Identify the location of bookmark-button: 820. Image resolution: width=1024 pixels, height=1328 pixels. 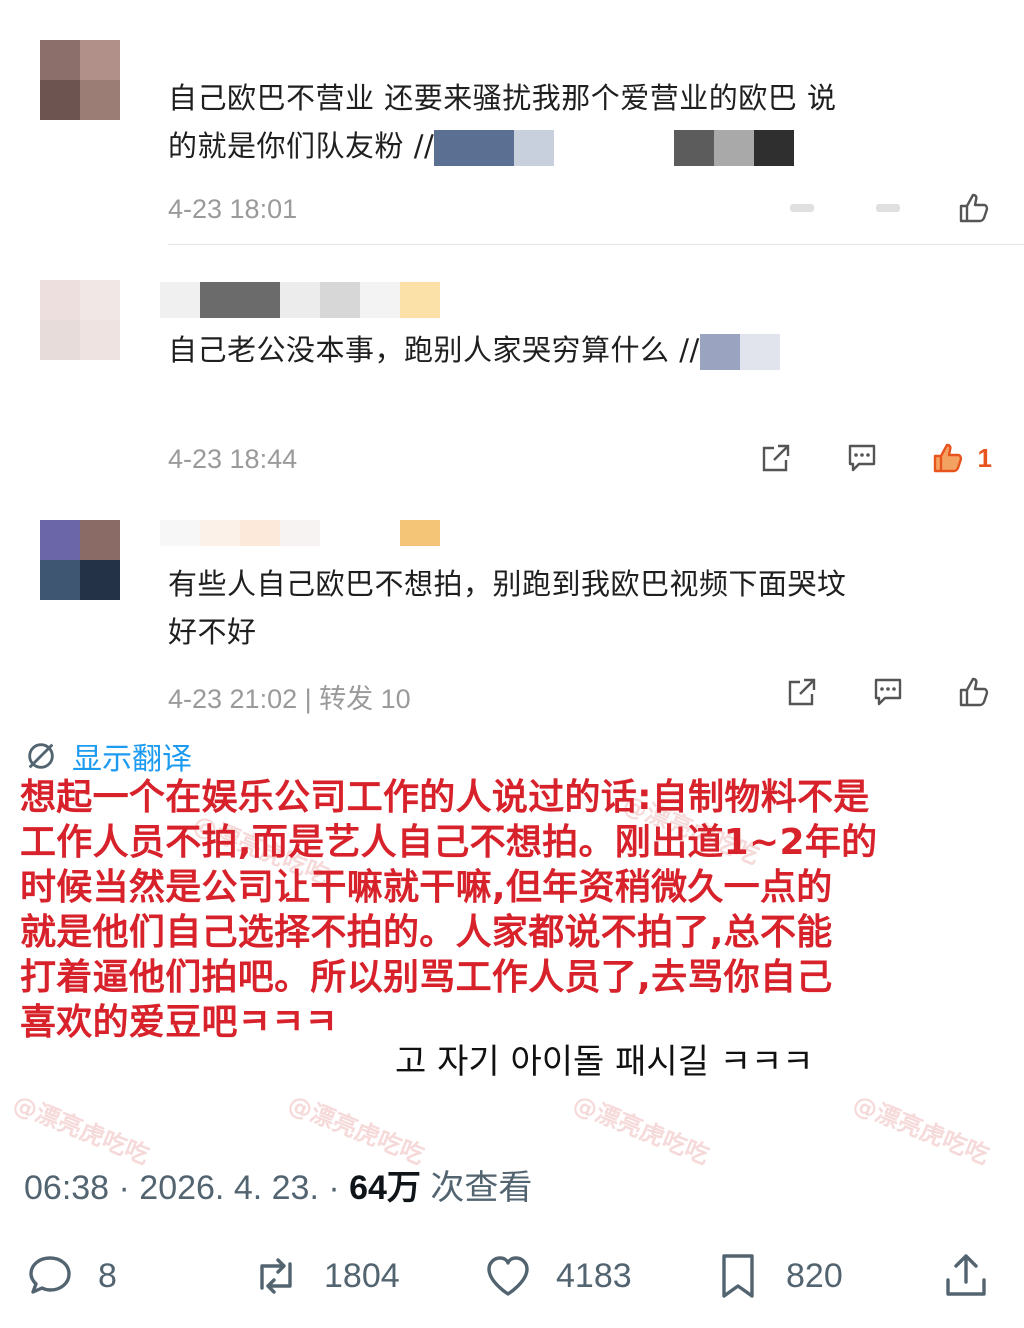
(777, 1276).